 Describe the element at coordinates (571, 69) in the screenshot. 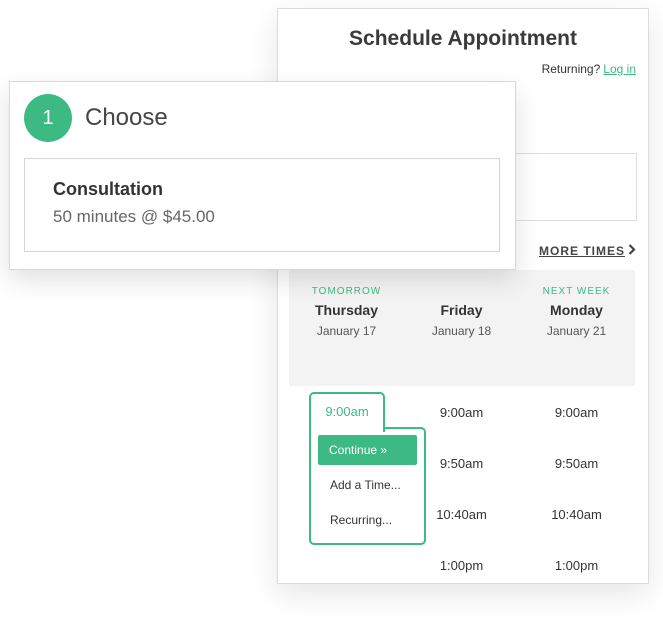

I see `returning-text: Returning?` at that location.